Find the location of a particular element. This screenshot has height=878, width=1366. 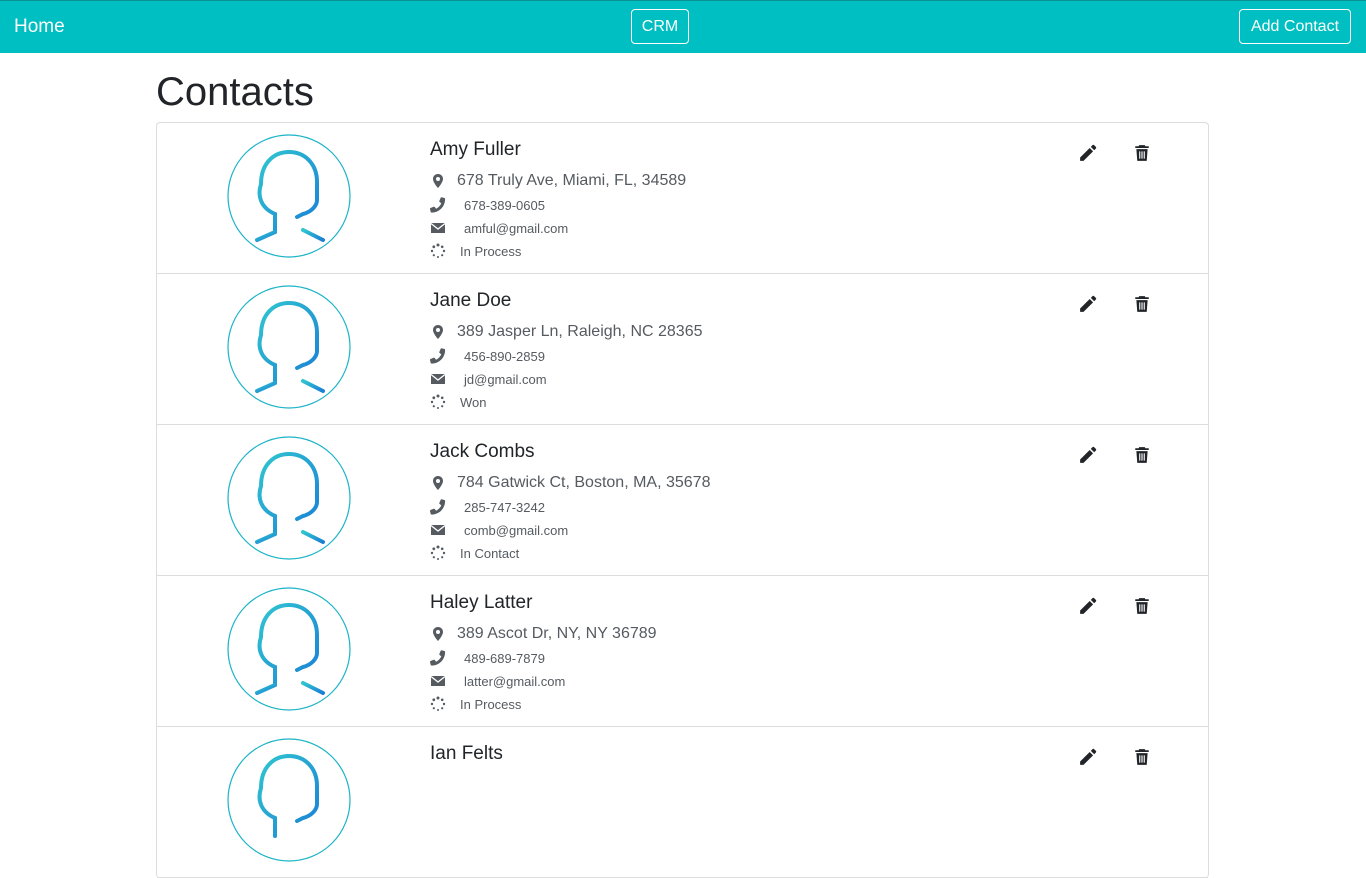

address-row: 784 Gatwick Ct, Boston, MA, 35678 is located at coordinates (570, 483).